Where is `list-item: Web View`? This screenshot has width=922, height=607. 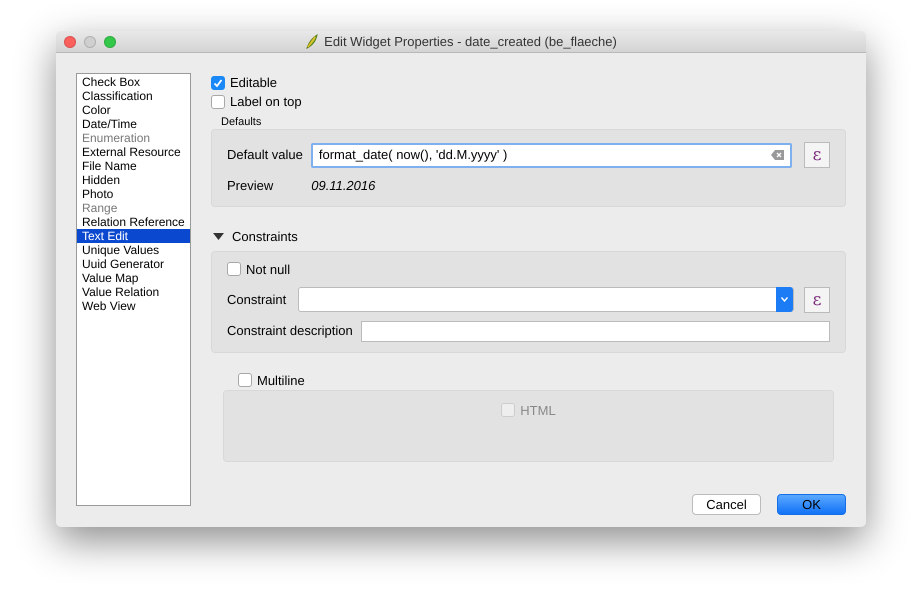
list-item: Web View is located at coordinates (133, 306).